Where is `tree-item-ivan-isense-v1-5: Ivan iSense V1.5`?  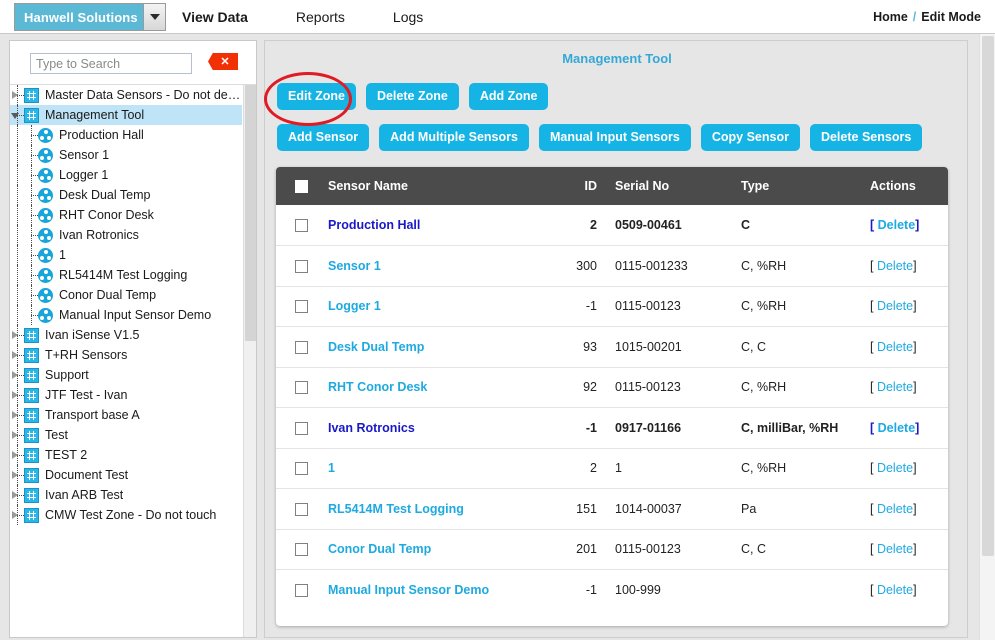
tree-item-ivan-isense-v1-5: Ivan iSense V1.5 is located at coordinates (126, 335).